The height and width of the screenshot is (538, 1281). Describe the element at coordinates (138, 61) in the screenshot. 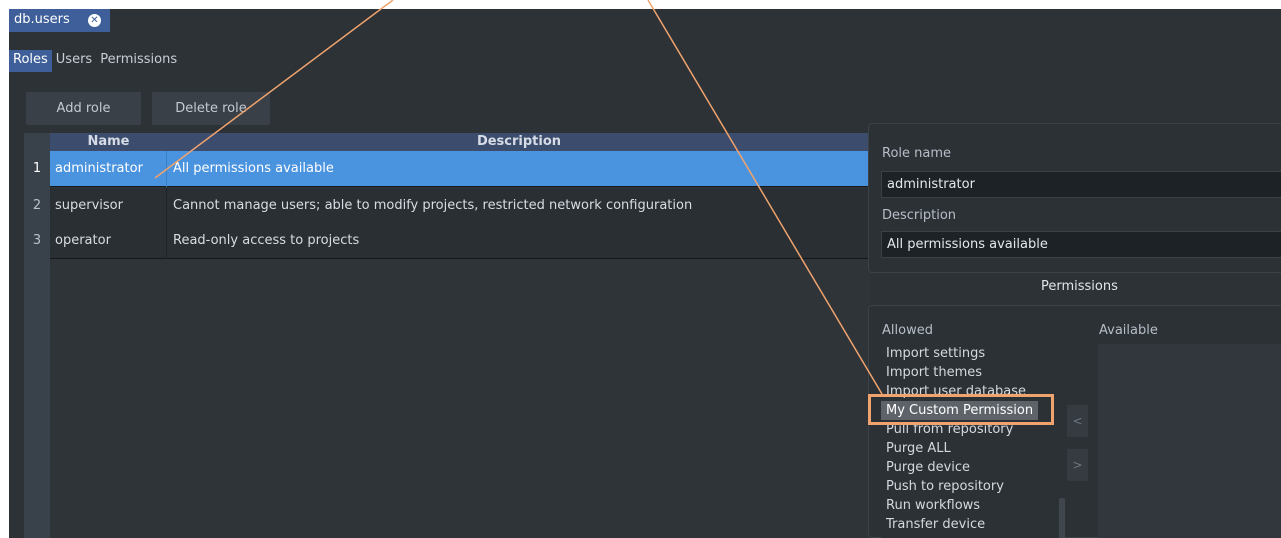

I see `tab-permissions: Permissions` at that location.